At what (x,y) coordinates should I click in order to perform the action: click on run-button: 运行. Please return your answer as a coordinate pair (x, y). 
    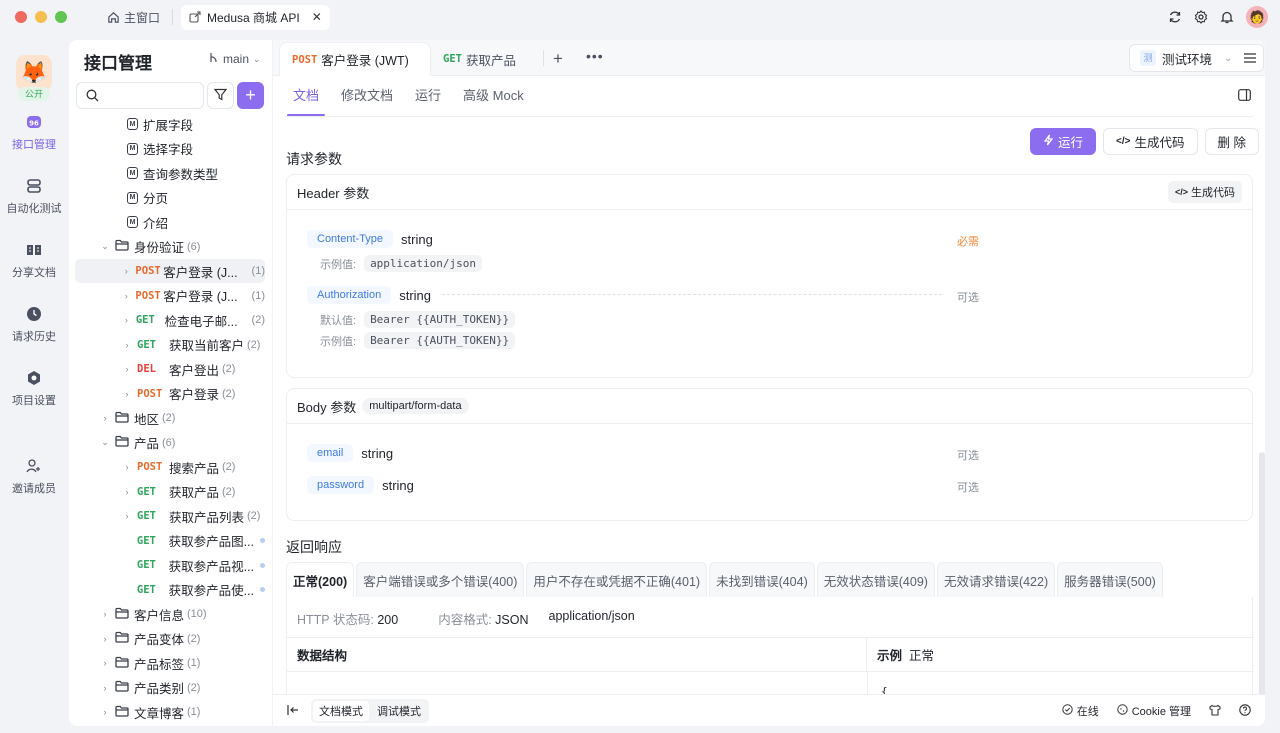
    Looking at the image, I should click on (1063, 141).